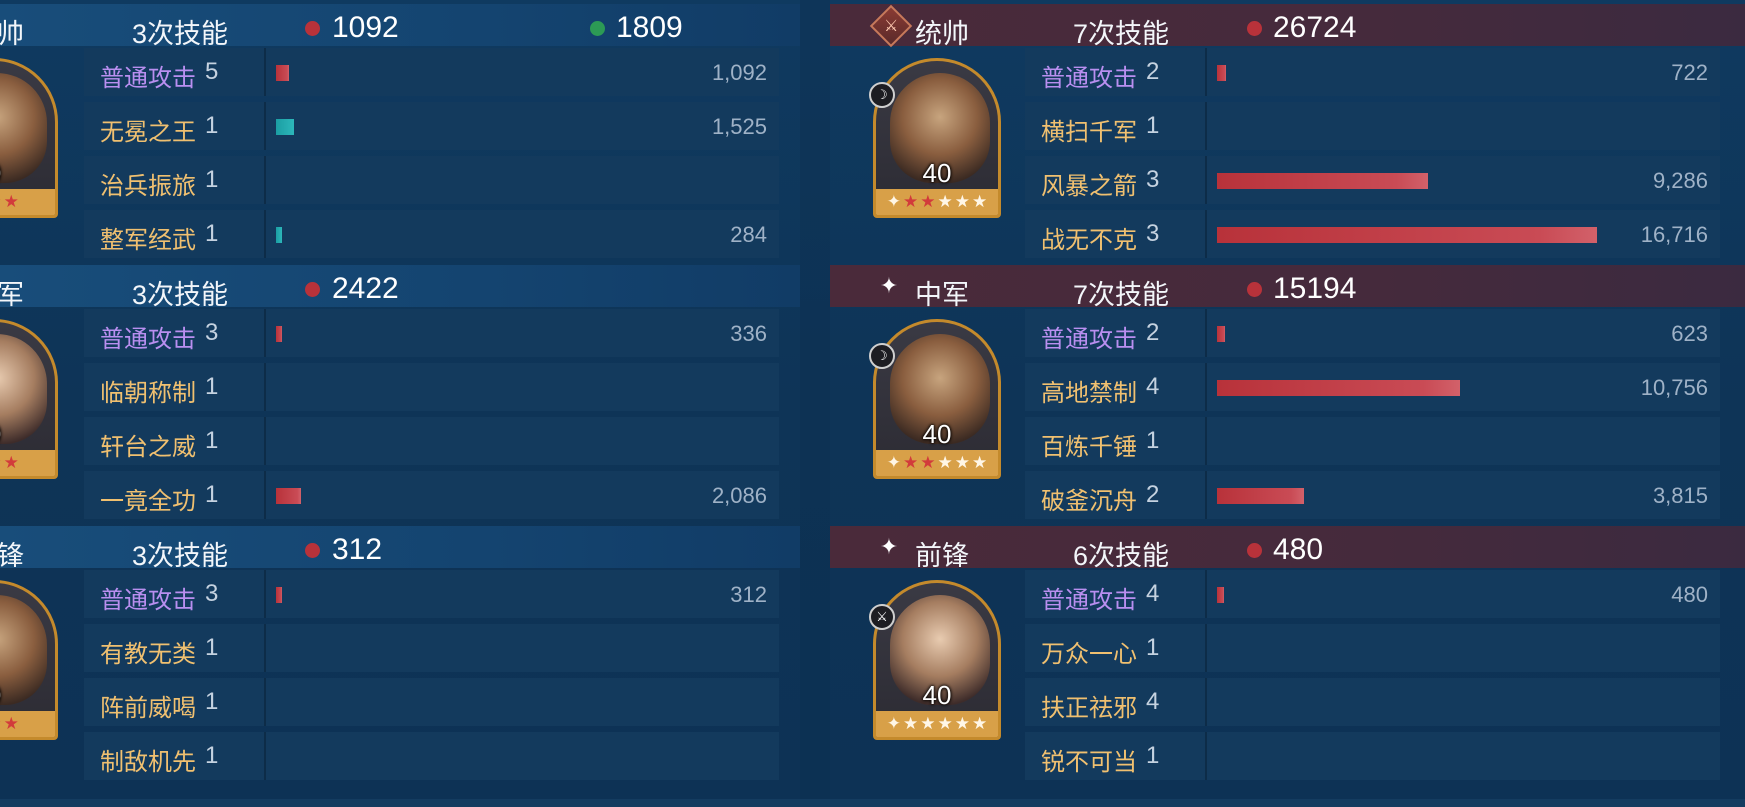 The width and height of the screenshot is (1745, 807). I want to click on skill-row: 临朝称制 1, so click(431, 387).